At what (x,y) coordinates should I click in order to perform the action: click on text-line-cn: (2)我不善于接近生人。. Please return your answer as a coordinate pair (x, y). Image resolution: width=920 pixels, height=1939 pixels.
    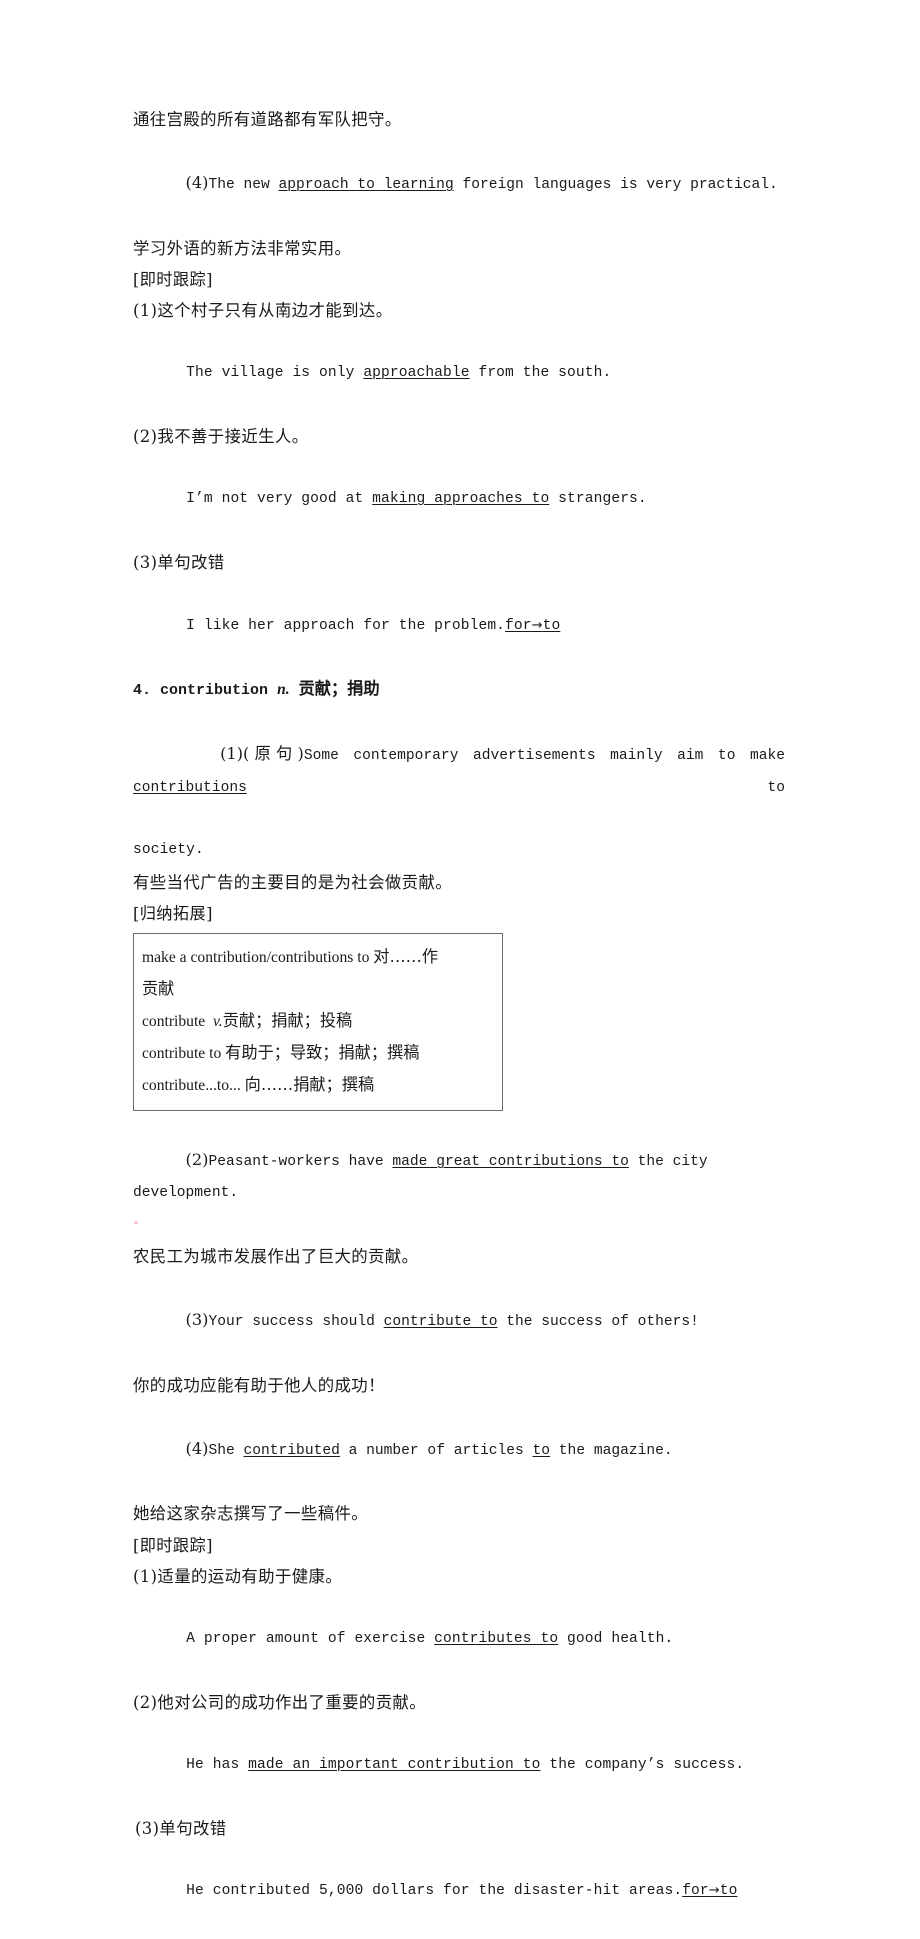
    Looking at the image, I should click on (221, 437).